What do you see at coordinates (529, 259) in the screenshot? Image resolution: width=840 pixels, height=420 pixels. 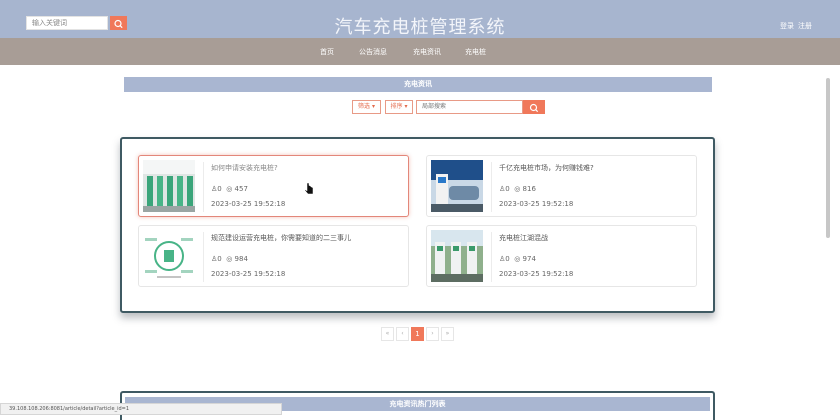 I see `view-count: 974` at bounding box center [529, 259].